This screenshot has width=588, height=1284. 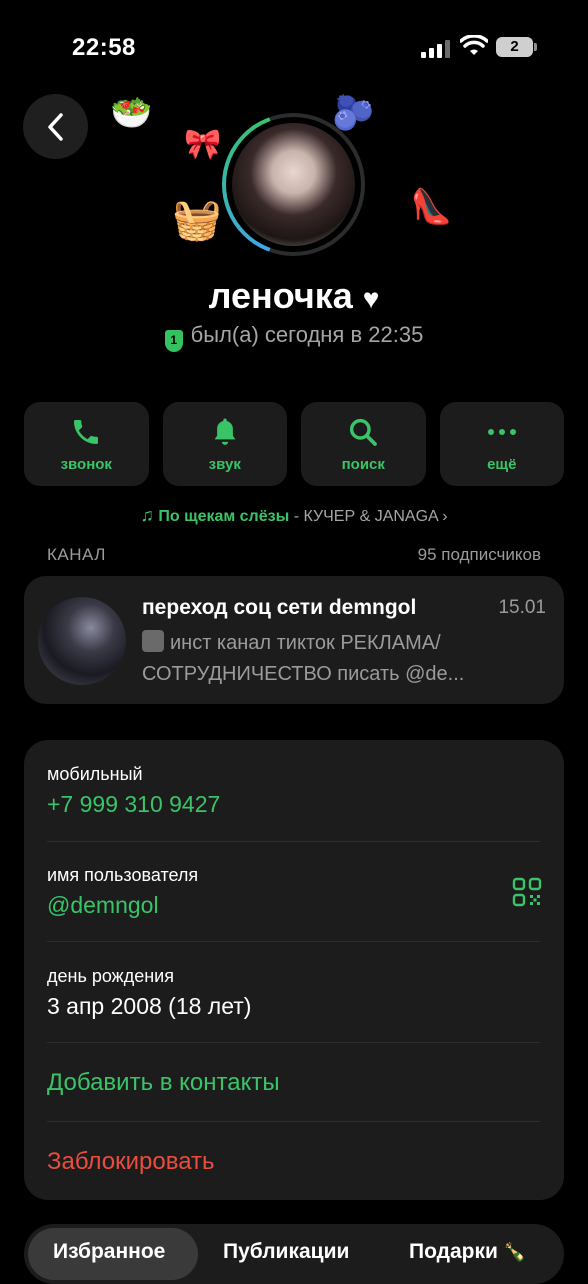 I want to click on more-label: ещё, so click(x=502, y=464).